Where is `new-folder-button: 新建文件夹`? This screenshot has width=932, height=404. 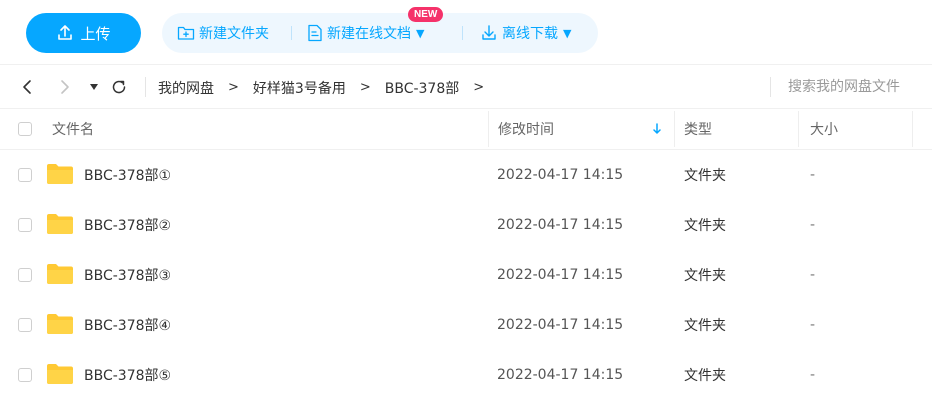
new-folder-button: 新建文件夹 is located at coordinates (223, 33).